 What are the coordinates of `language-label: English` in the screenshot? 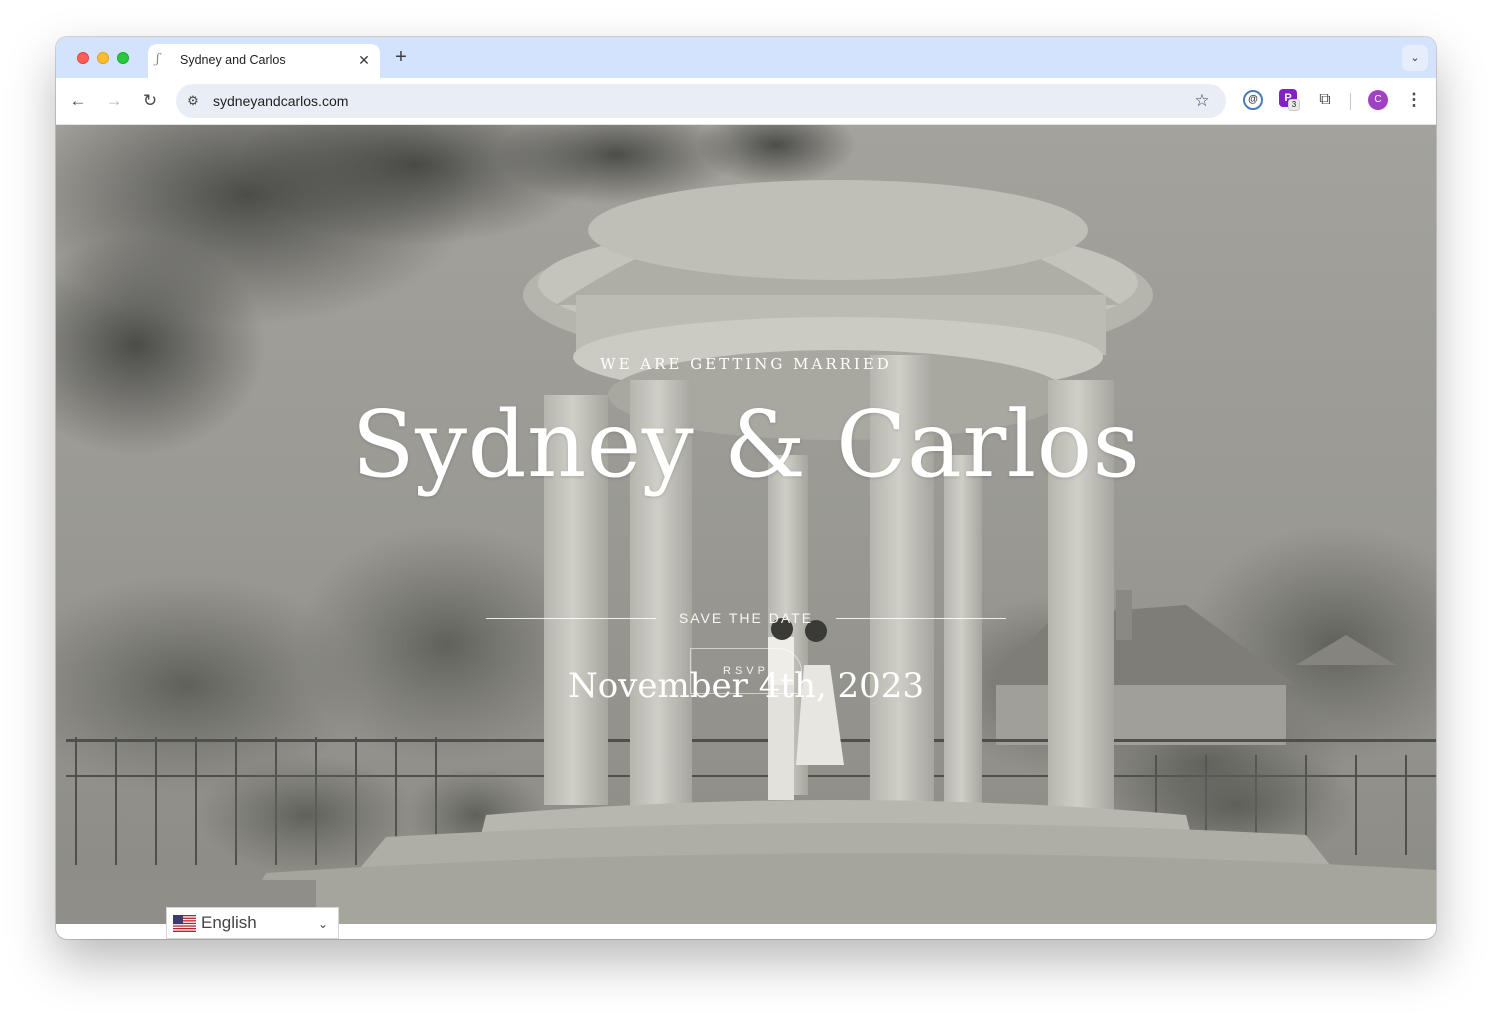 It's located at (229, 922).